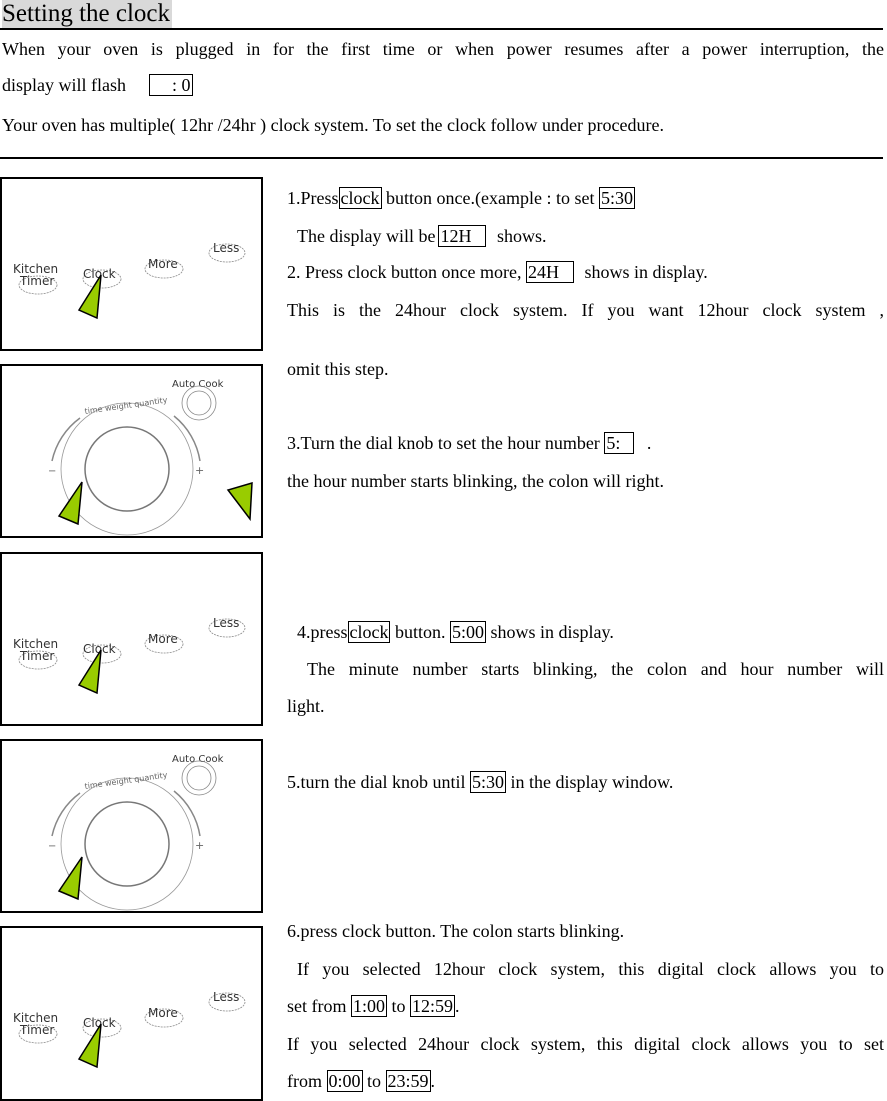 The image size is (887, 1101). Describe the element at coordinates (441, 29) in the screenshot. I see `title-rule` at that location.